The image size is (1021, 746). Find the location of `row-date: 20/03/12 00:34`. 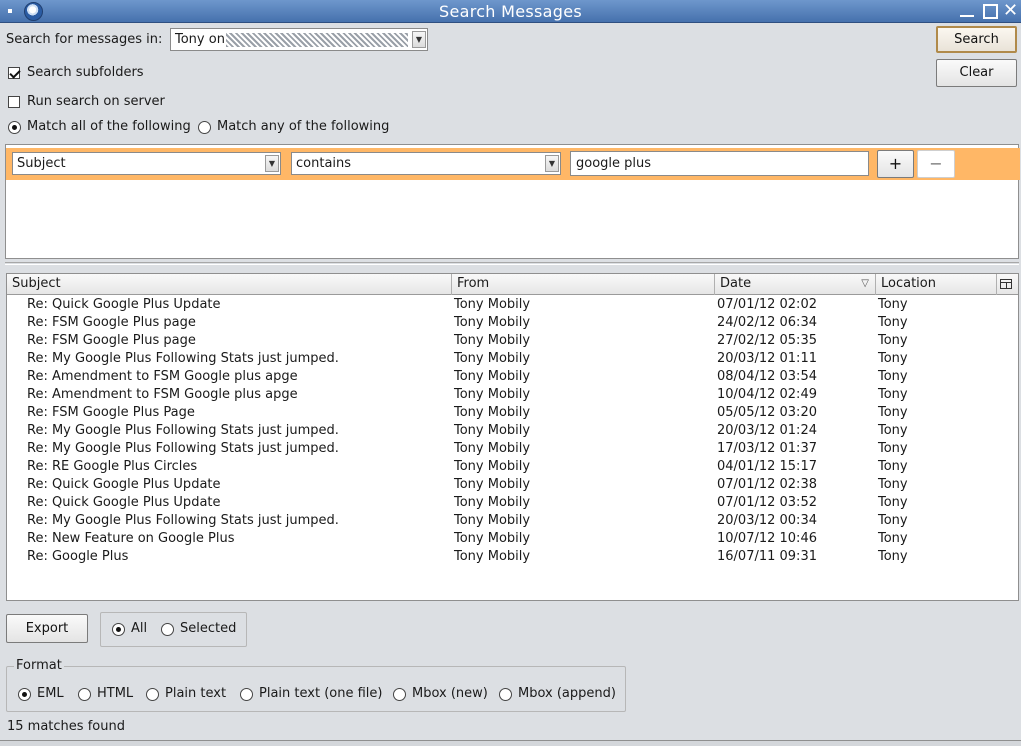

row-date: 20/03/12 00:34 is located at coordinates (767, 520).